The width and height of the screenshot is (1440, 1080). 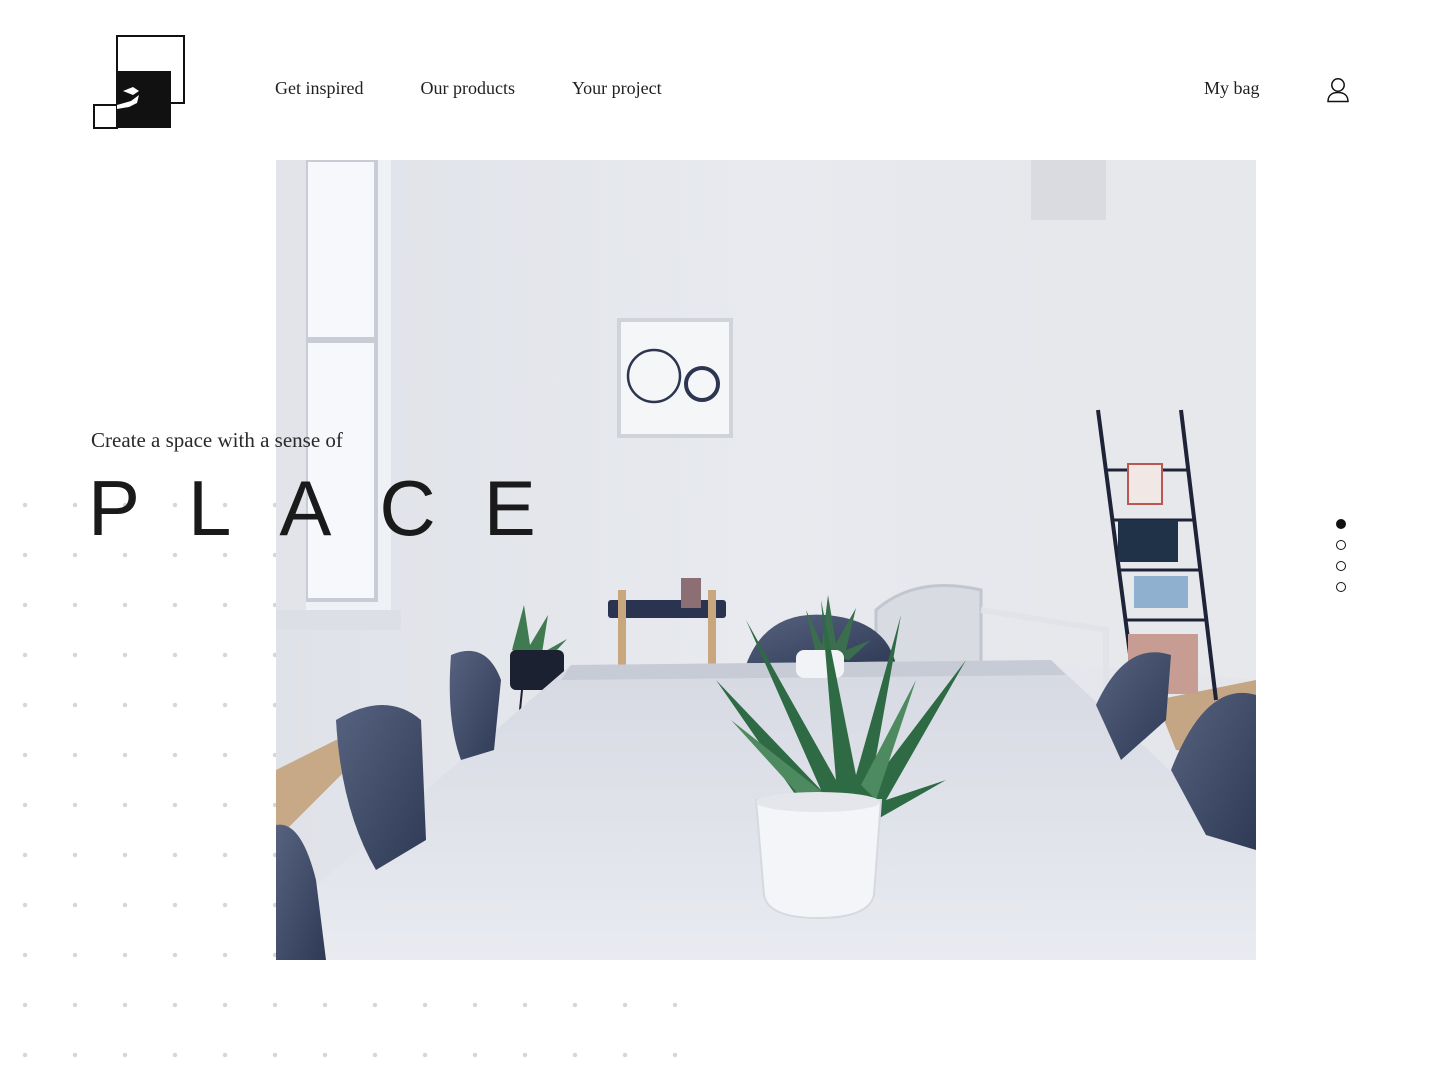 What do you see at coordinates (139, 82) in the screenshot?
I see `brand-logo` at bounding box center [139, 82].